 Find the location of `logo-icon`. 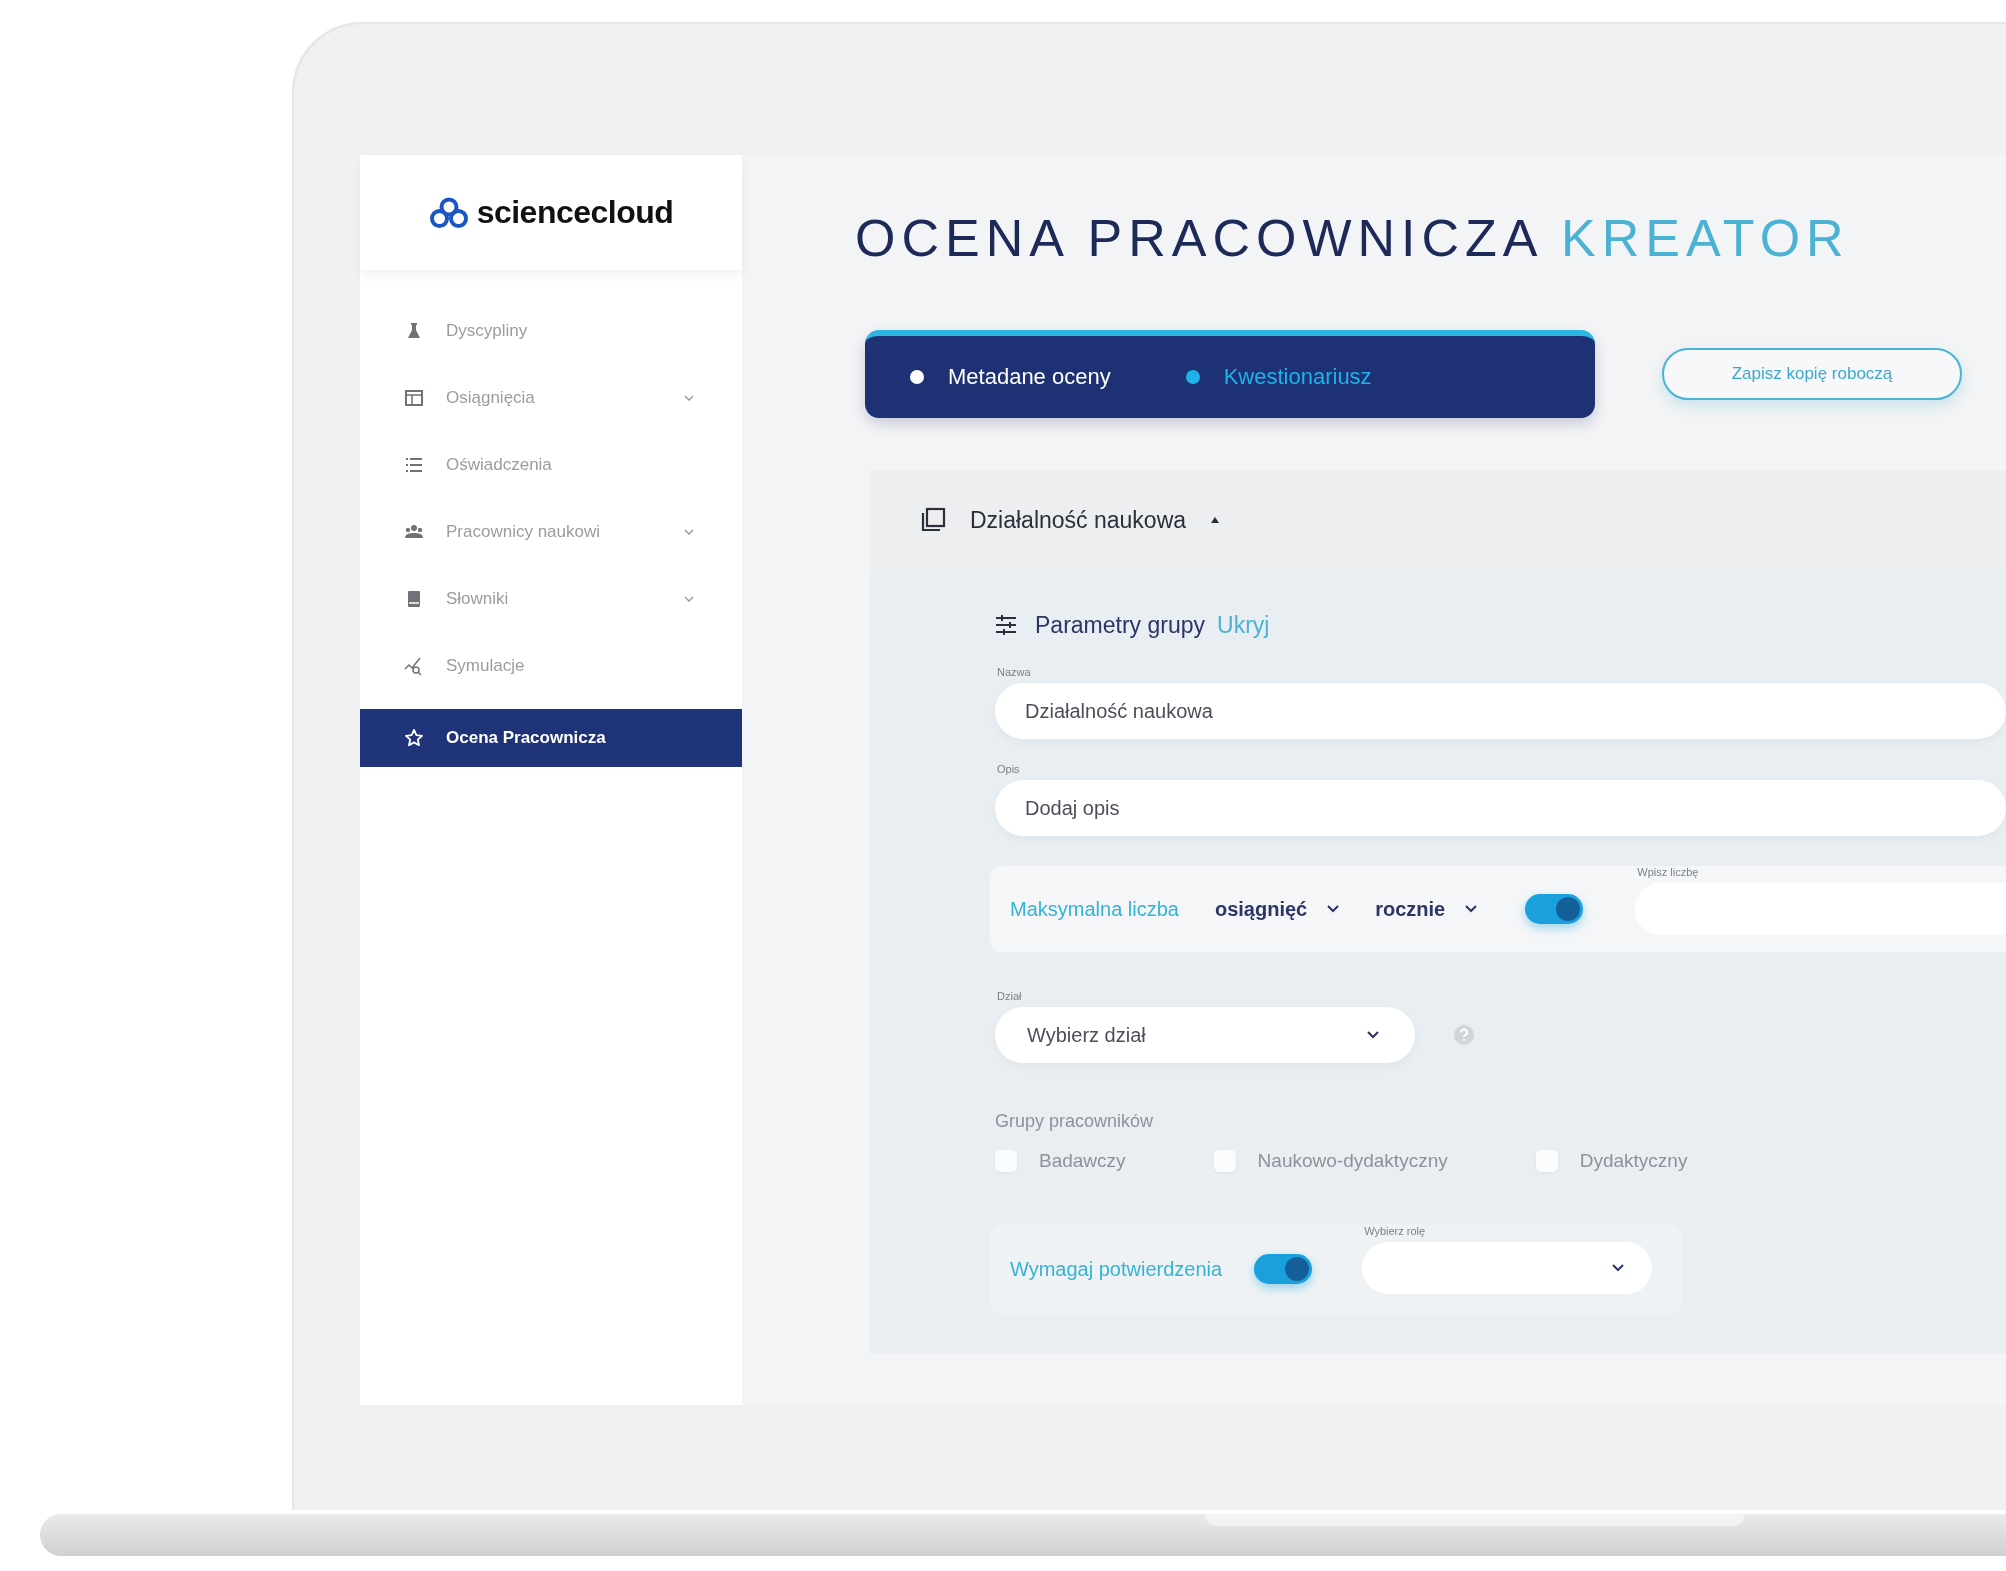

logo-icon is located at coordinates (448, 212).